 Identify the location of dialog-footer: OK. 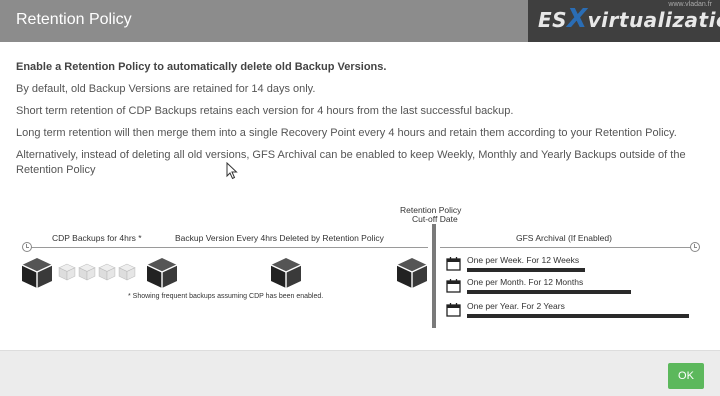
(360, 373).